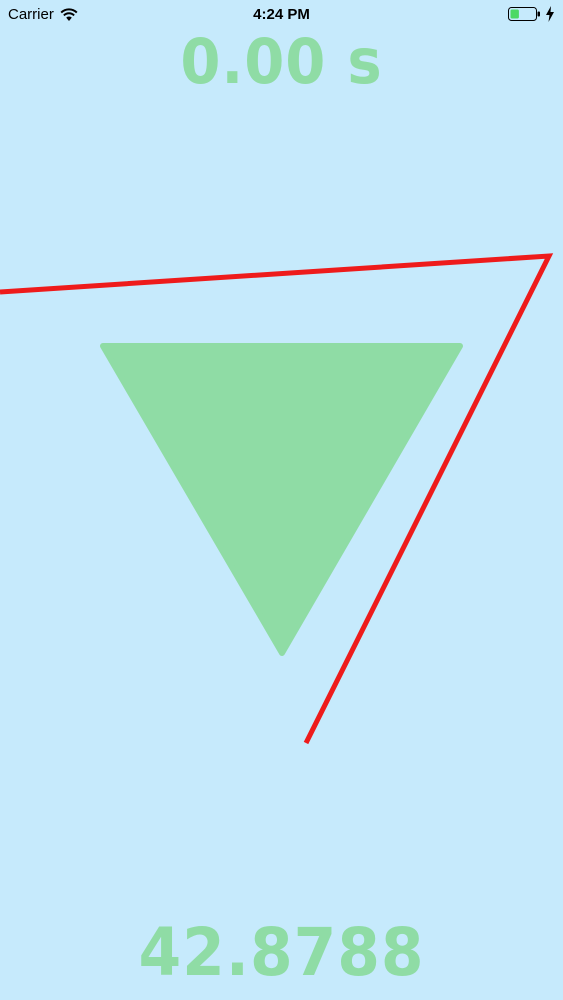 This screenshot has height=1000, width=563. Describe the element at coordinates (524, 14) in the screenshot. I see `battery-icon` at that location.